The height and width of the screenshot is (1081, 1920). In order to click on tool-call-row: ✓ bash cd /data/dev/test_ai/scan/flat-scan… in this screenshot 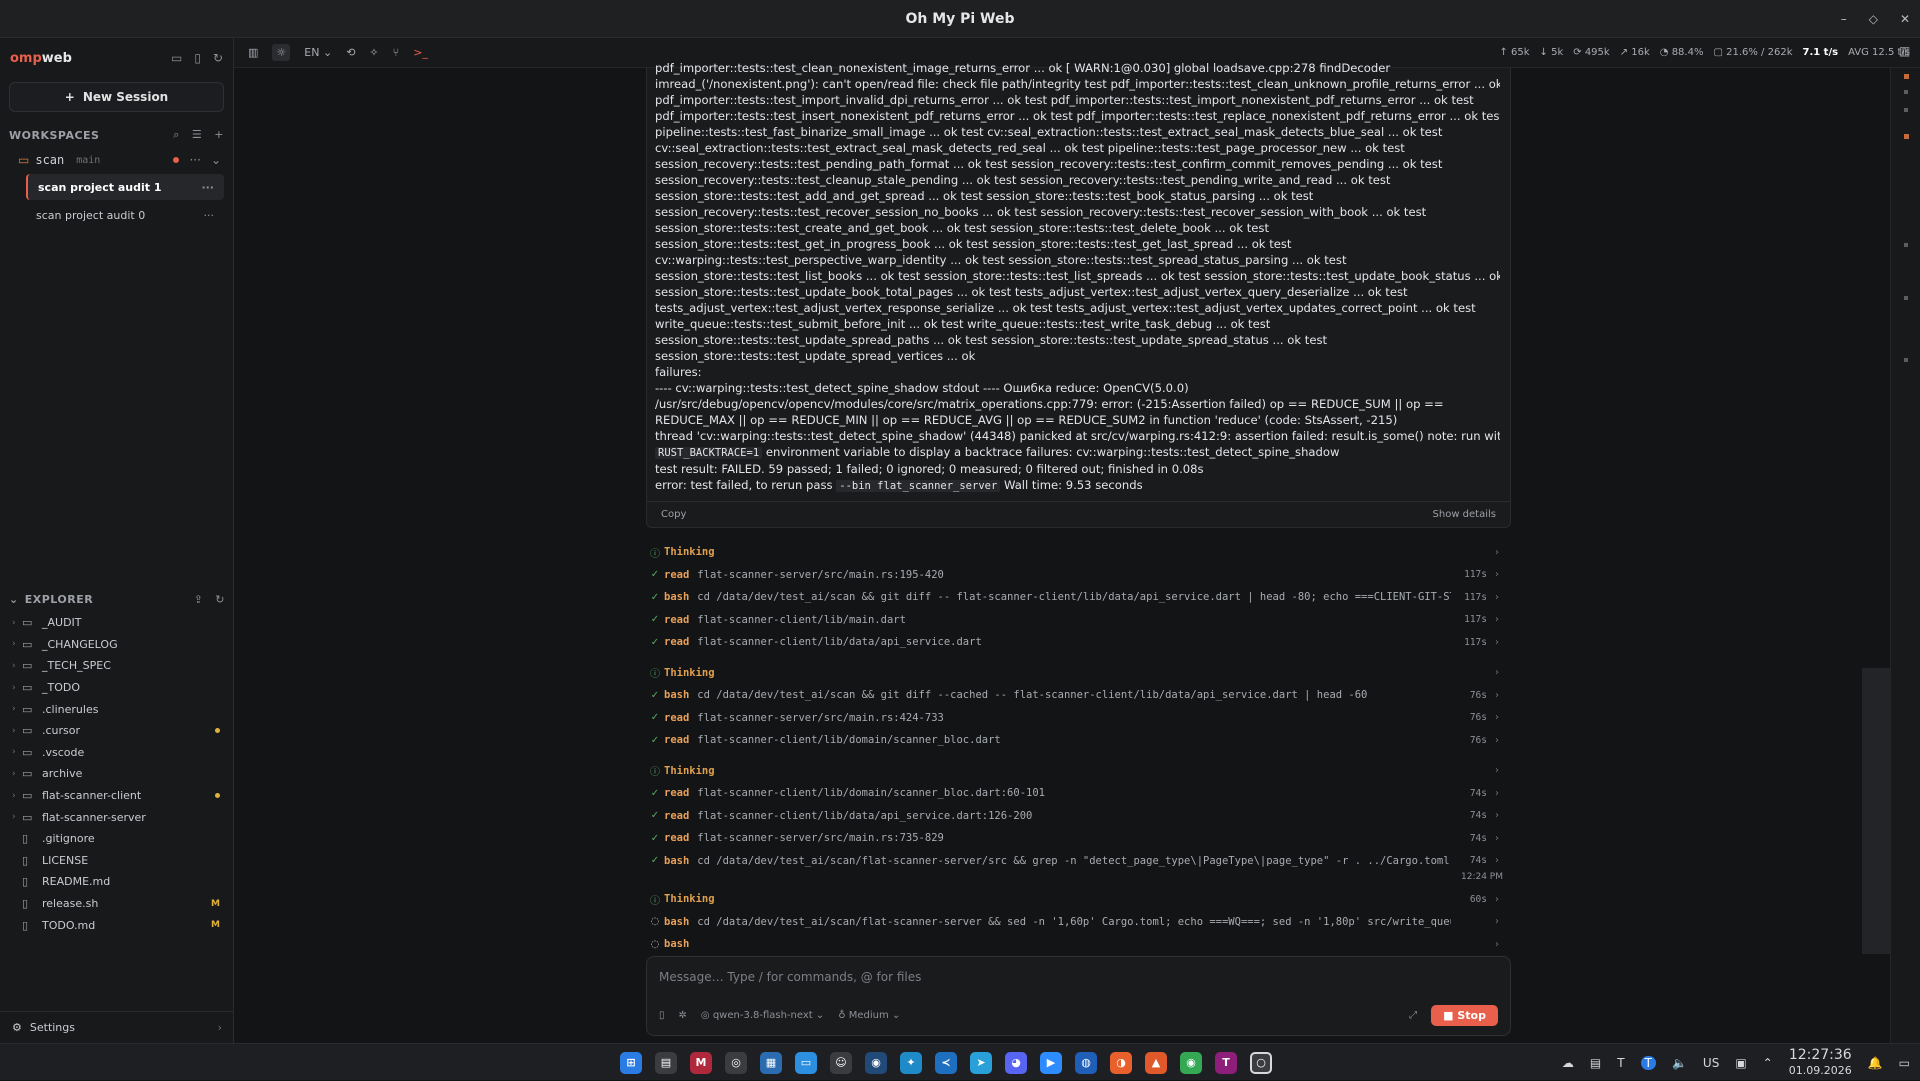, I will do `click(1078, 861)`.